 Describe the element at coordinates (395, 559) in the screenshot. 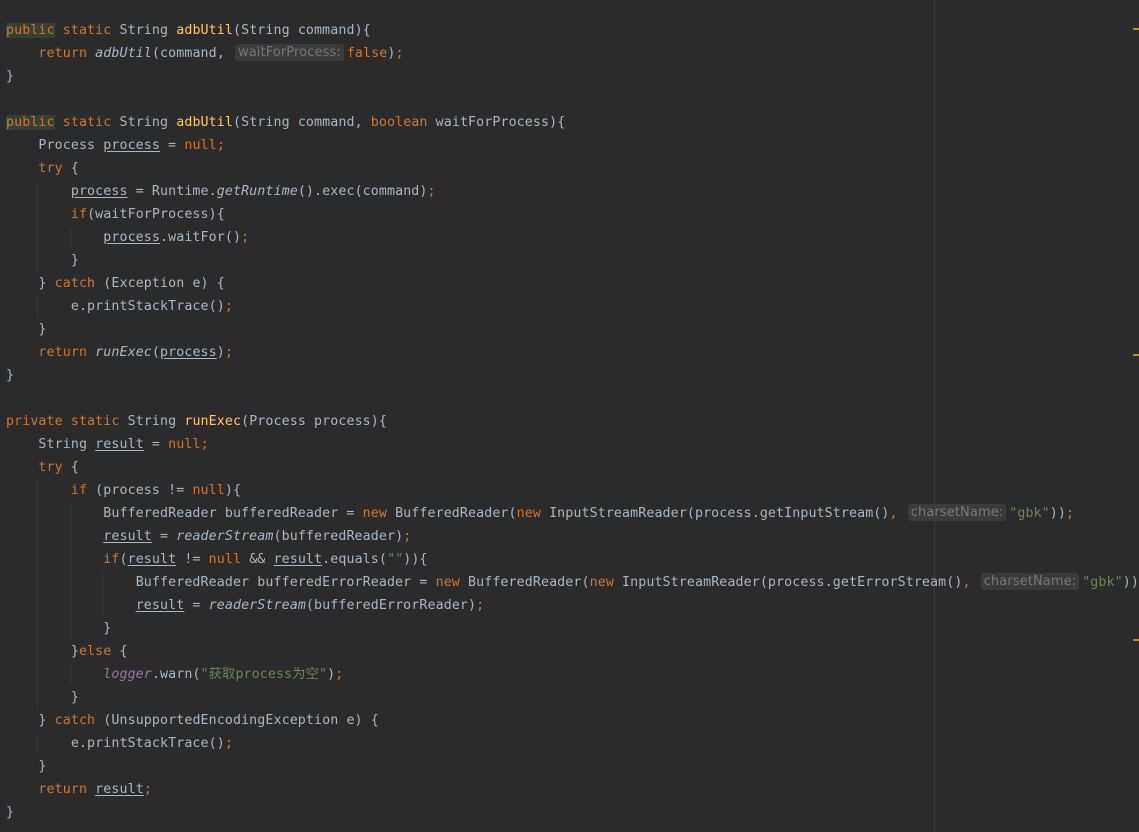

I see `code-token: ""` at that location.